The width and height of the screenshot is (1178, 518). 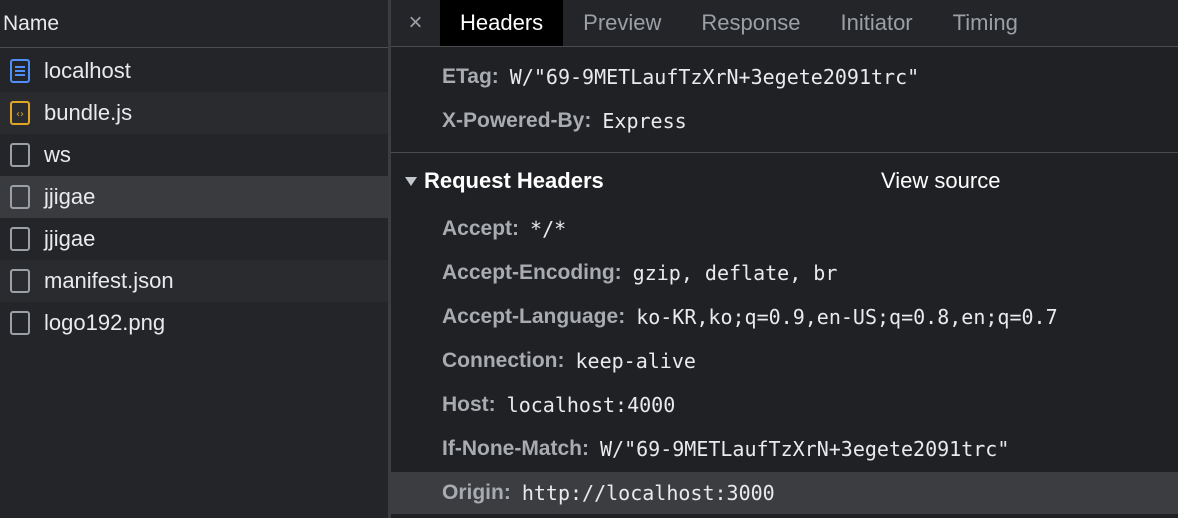 What do you see at coordinates (109, 280) in the screenshot?
I see `request-name: manifest.json` at bounding box center [109, 280].